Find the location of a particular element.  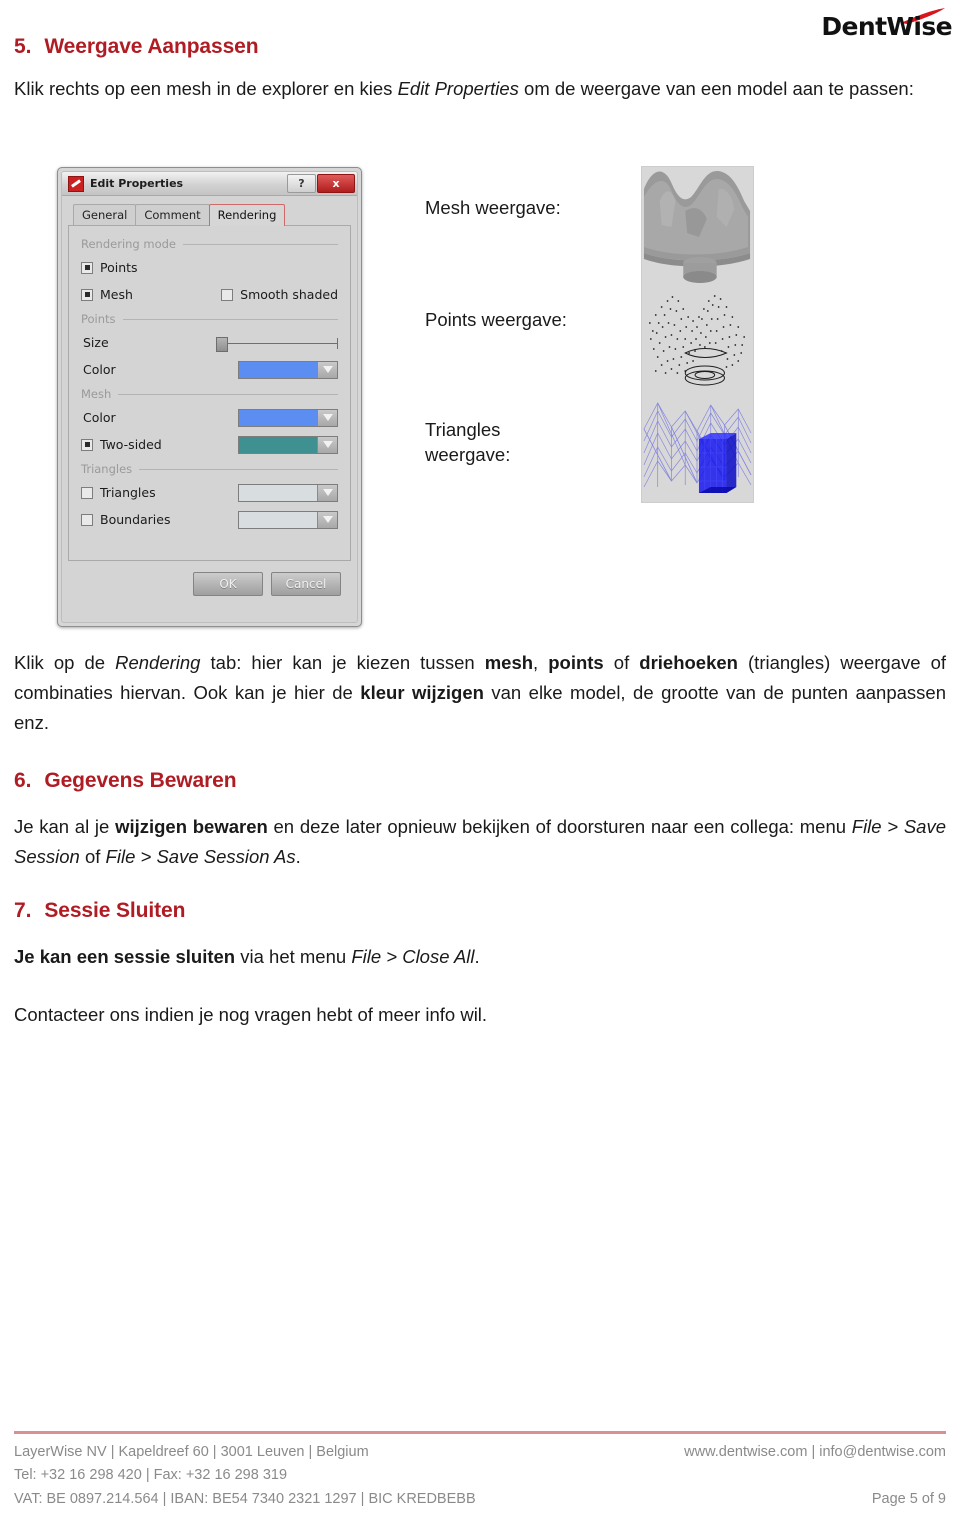

group-label-triangles: Triangles is located at coordinates (107, 469).